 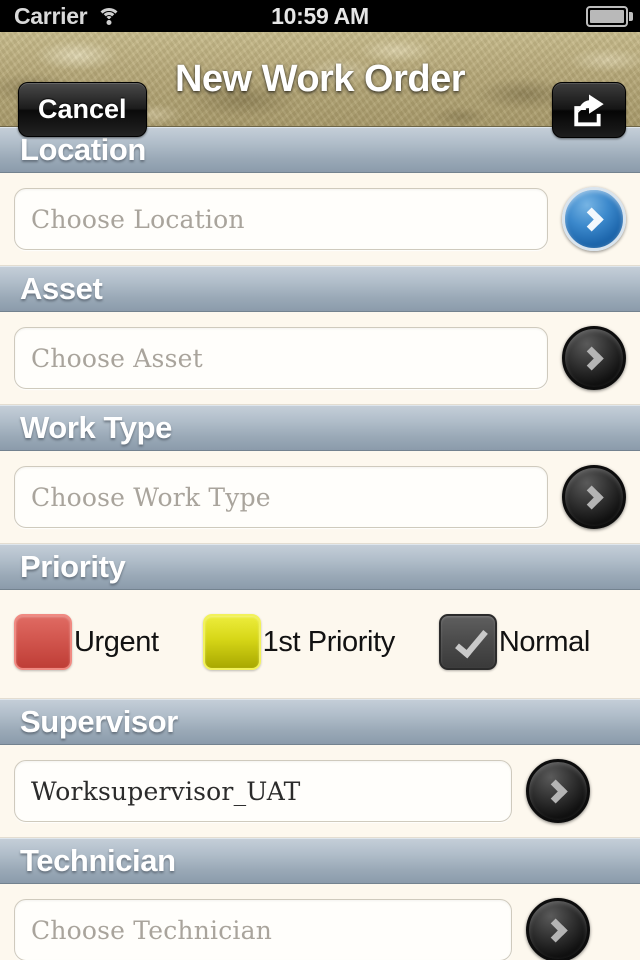 I want to click on section-title-asset: Asset, so click(x=61, y=288).